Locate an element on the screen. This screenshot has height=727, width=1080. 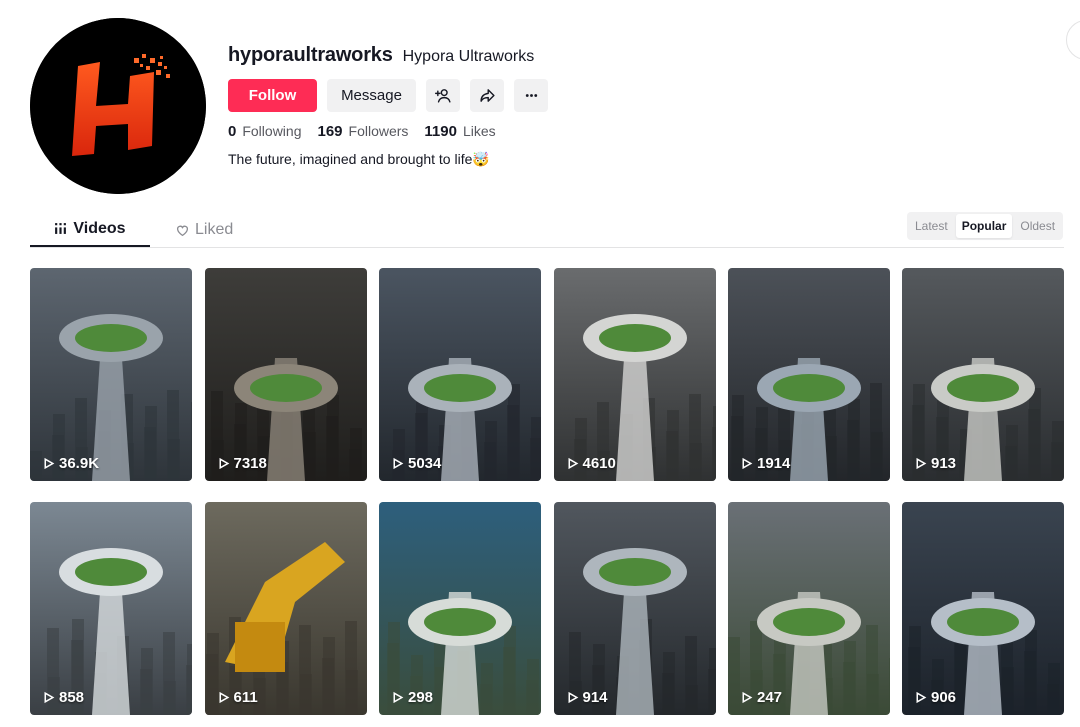
sort-oldest: Oldest is located at coordinates (1037, 226).